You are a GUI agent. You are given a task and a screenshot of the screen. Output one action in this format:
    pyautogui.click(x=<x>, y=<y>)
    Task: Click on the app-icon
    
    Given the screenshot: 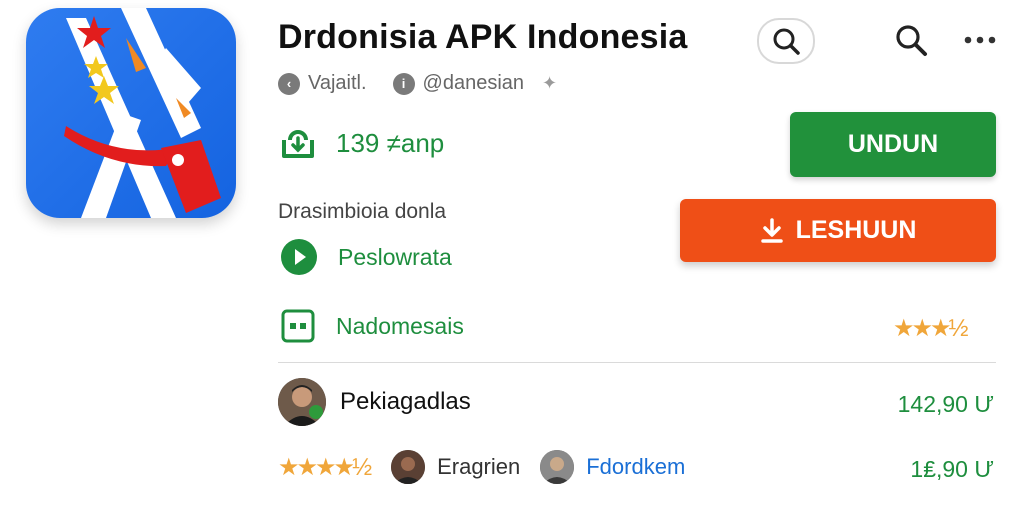 What is the action you would take?
    pyautogui.click(x=131, y=113)
    